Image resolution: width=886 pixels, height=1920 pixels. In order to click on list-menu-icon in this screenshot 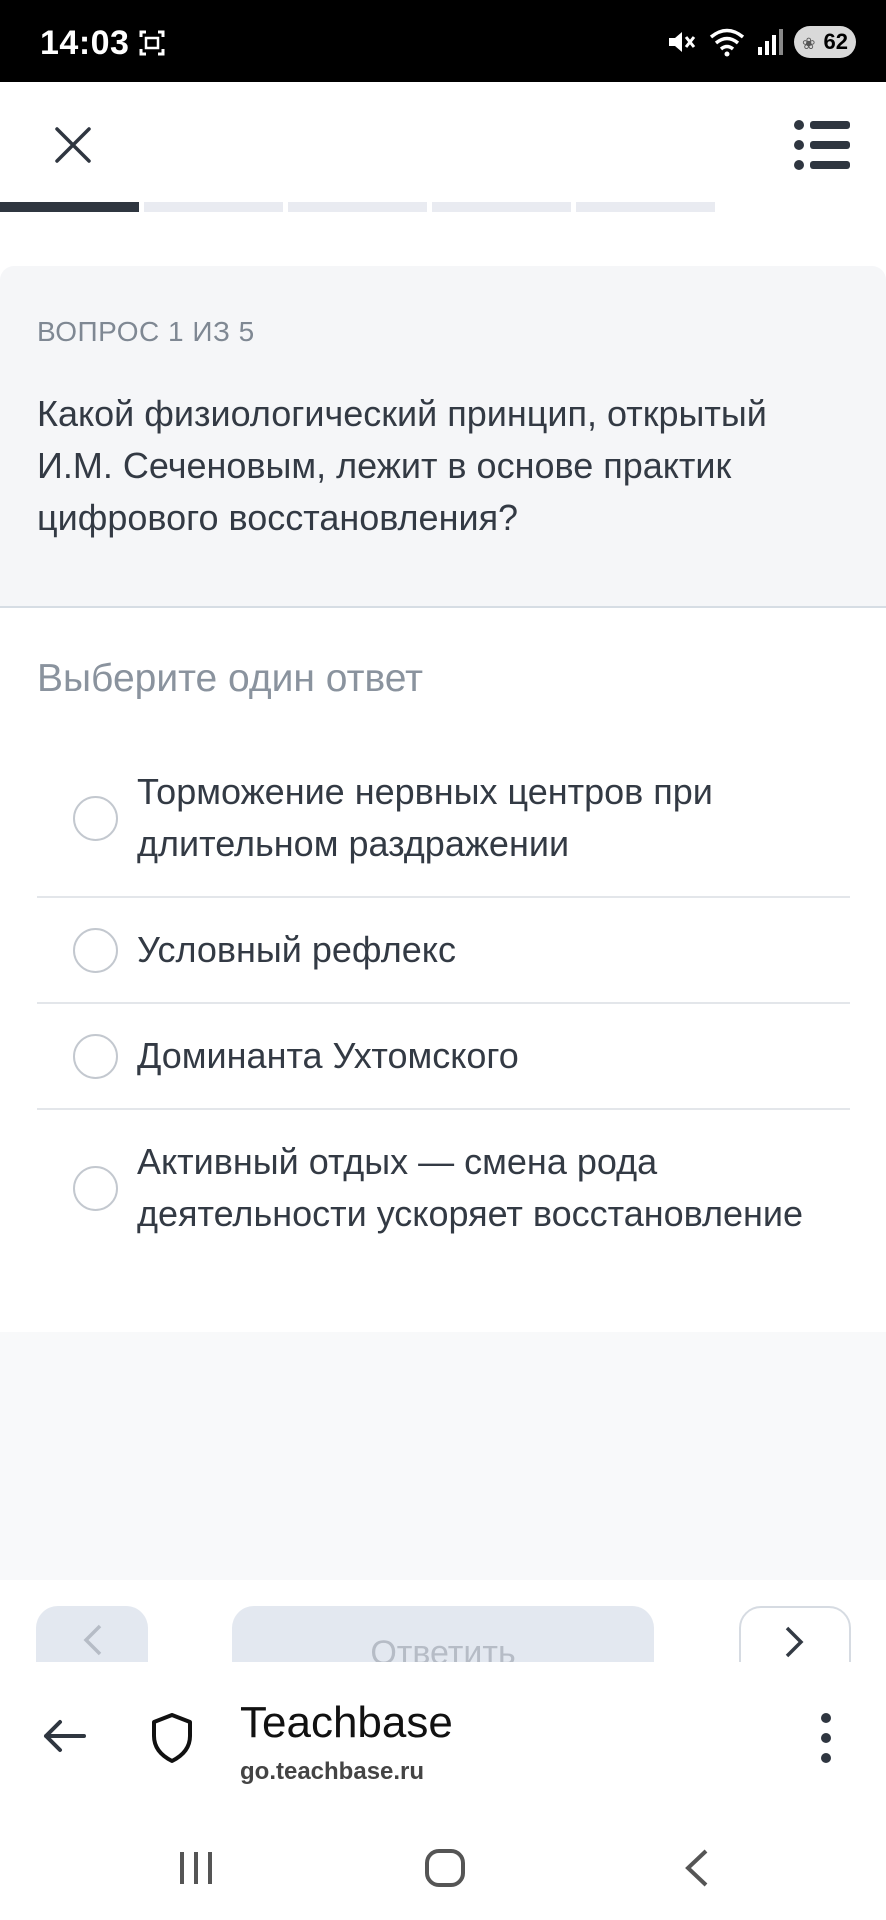, I will do `click(822, 145)`.